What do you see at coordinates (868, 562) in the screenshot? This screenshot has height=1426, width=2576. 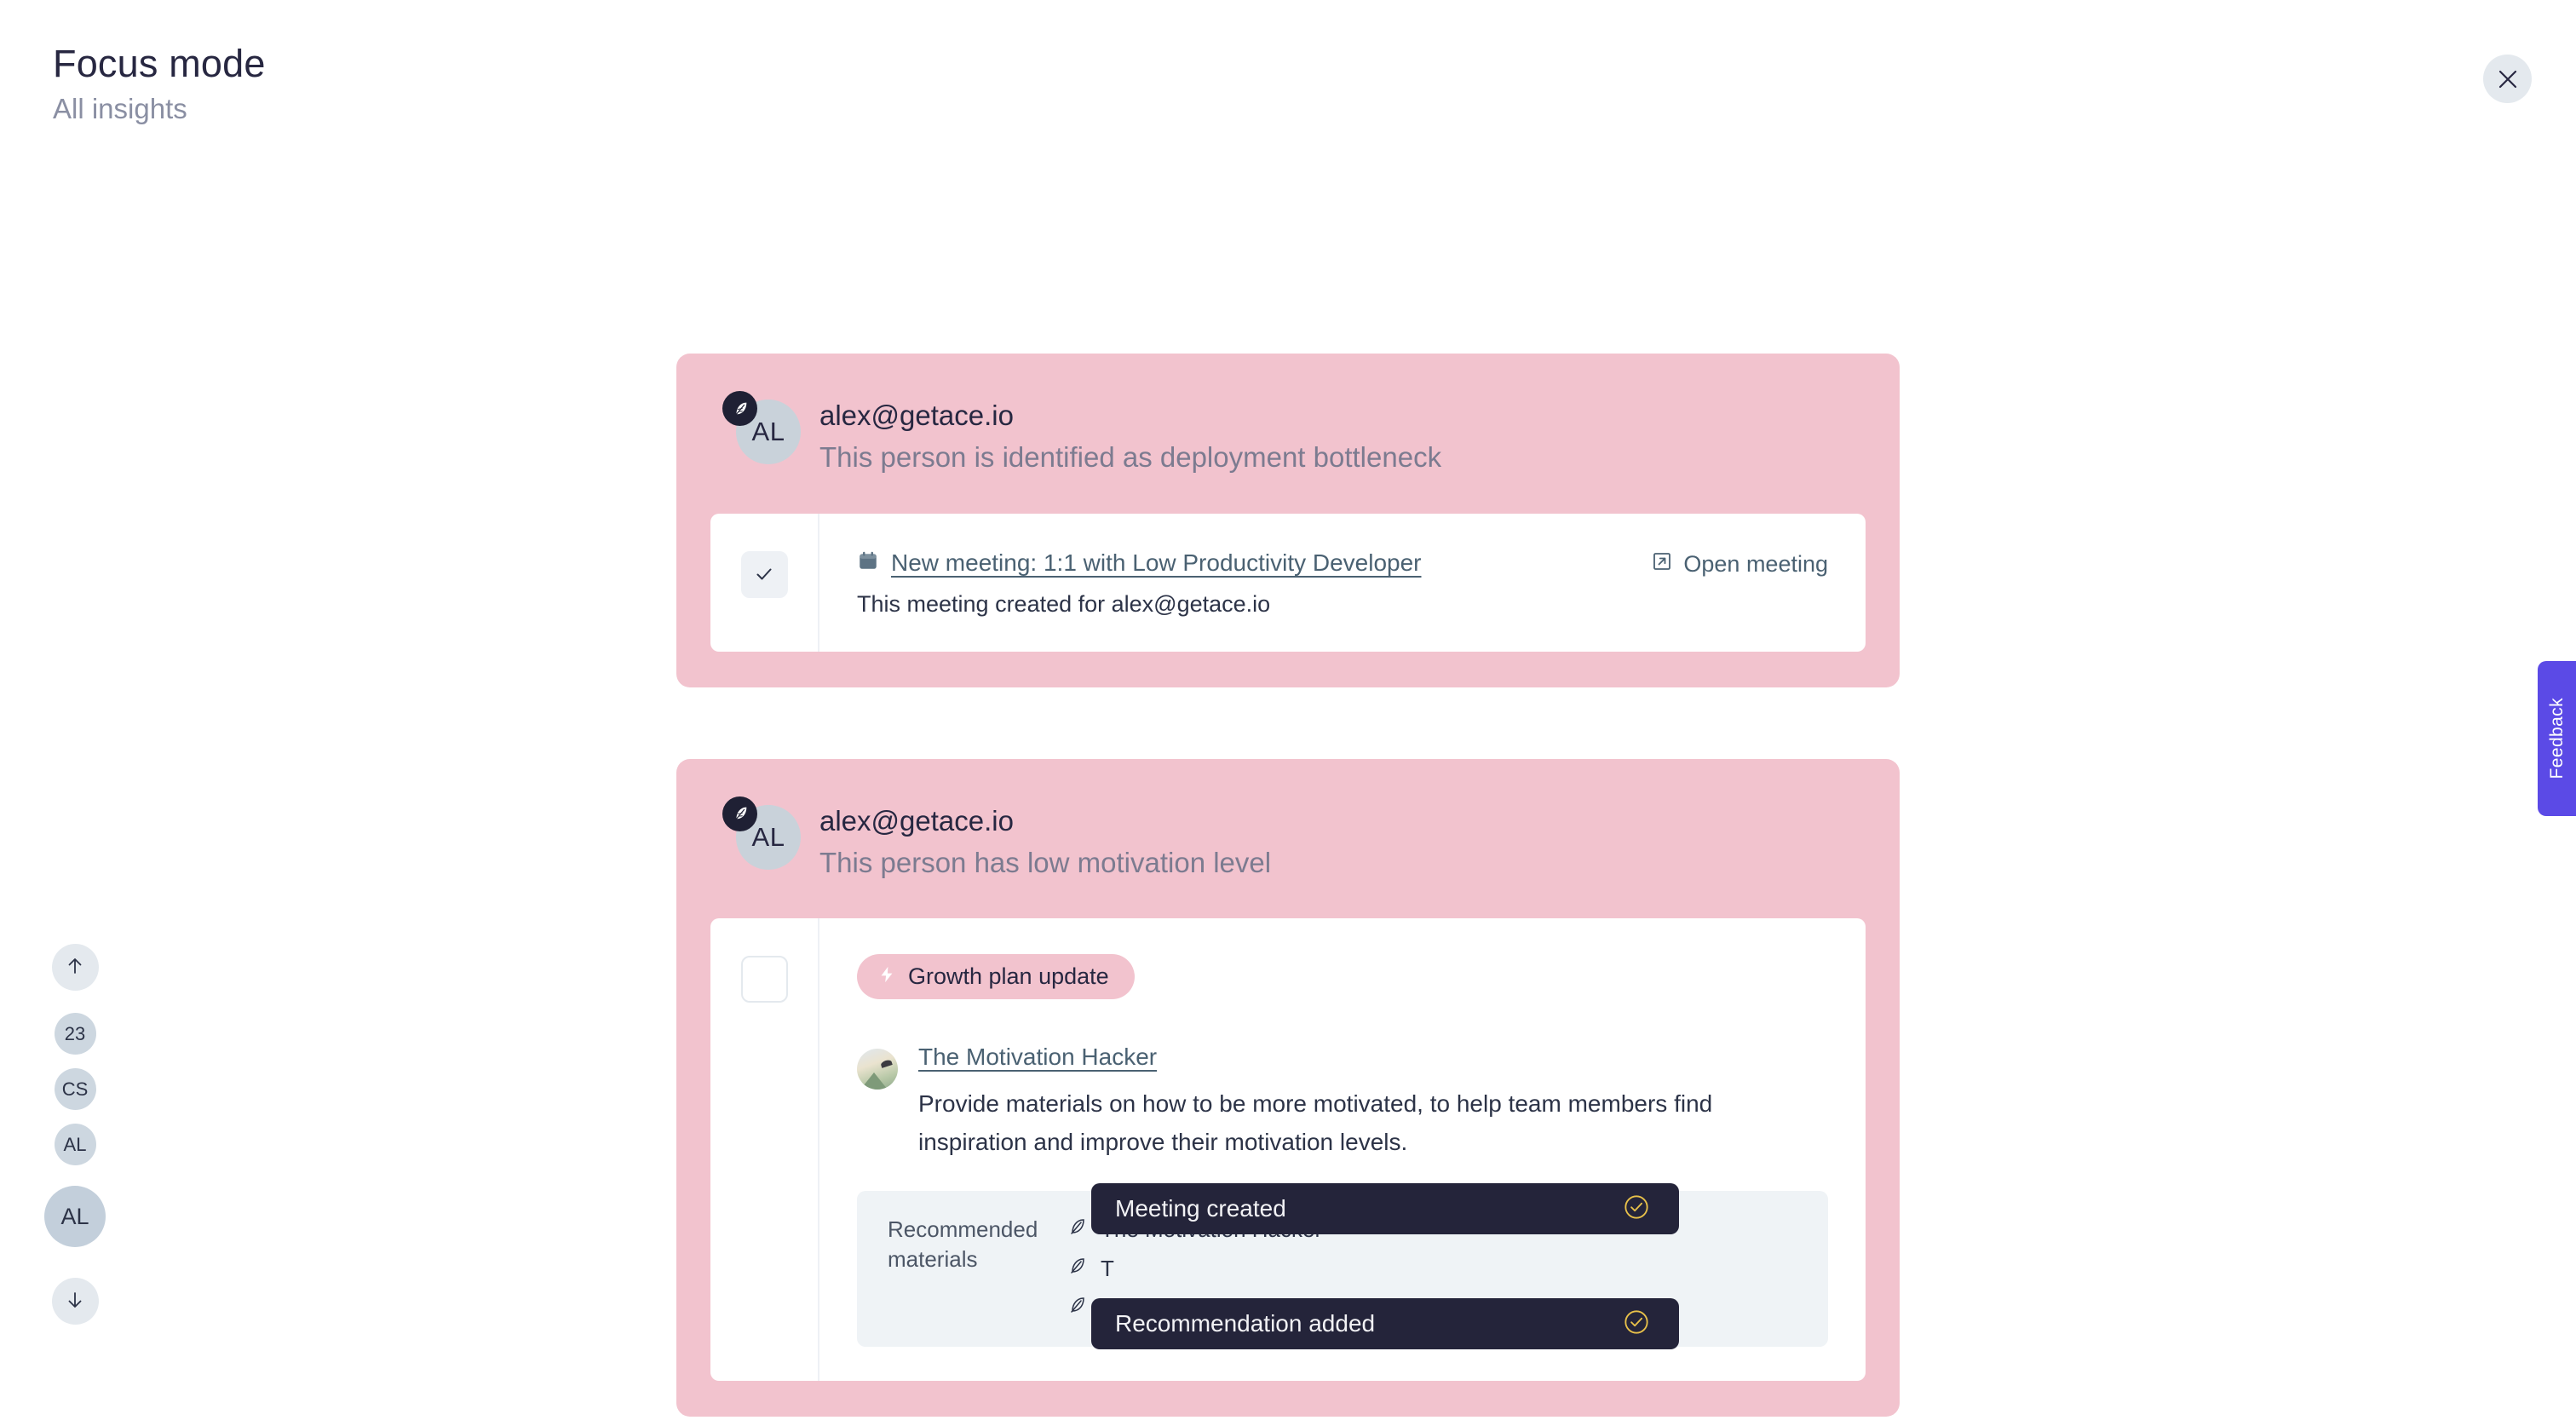 I see `calendar-icon` at bounding box center [868, 562].